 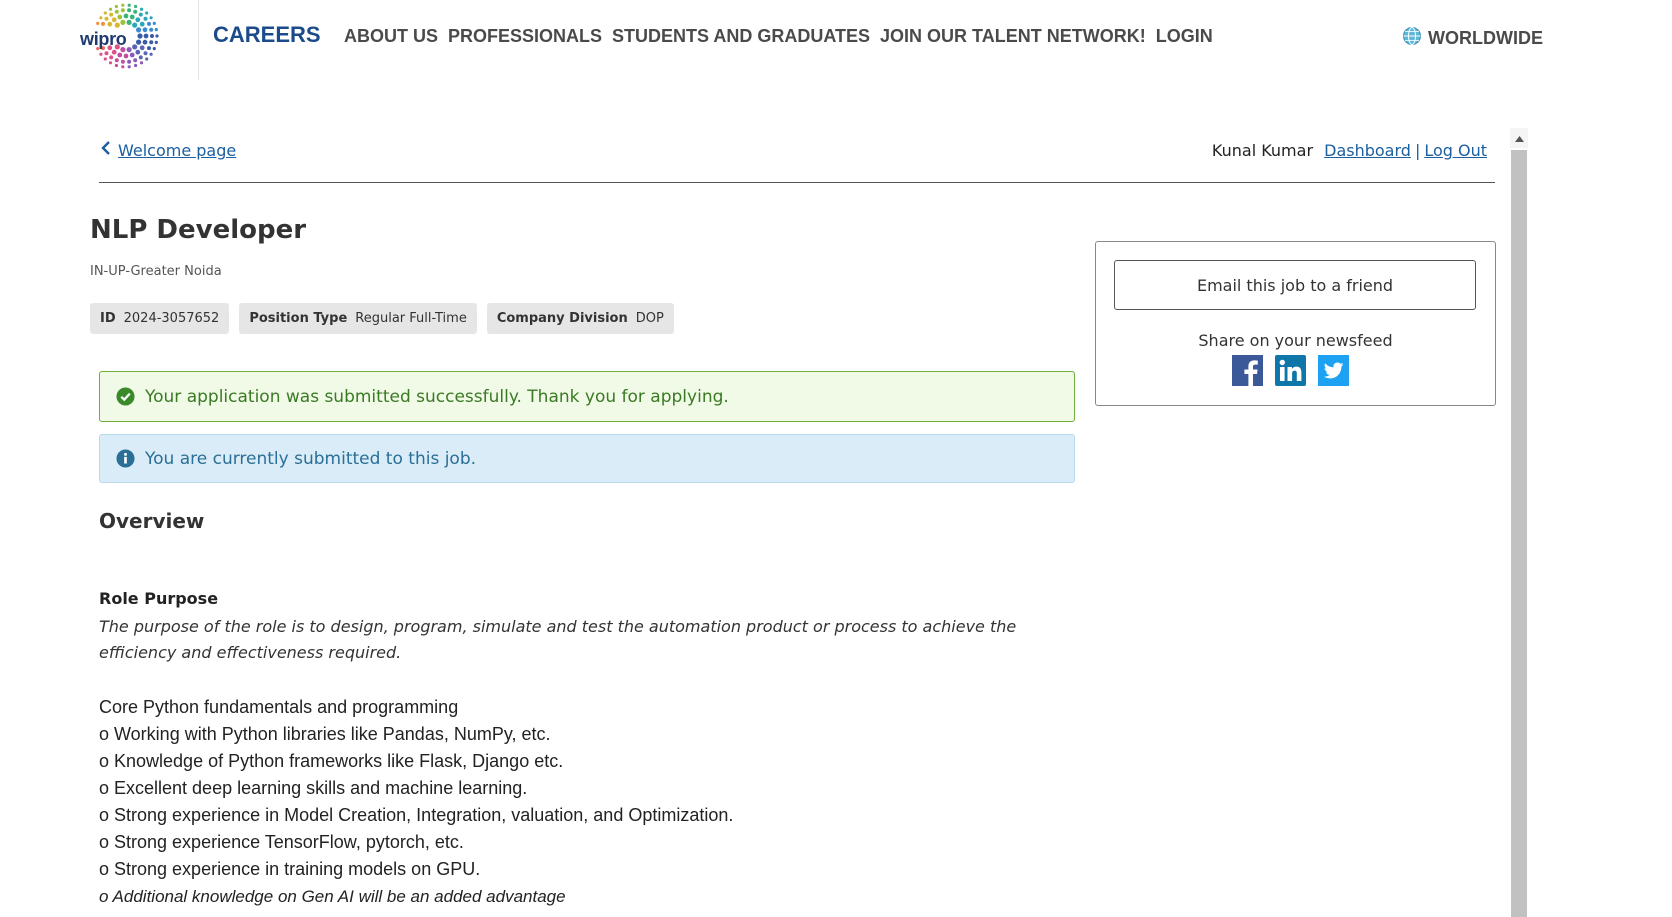 What do you see at coordinates (1333, 370) in the screenshot?
I see `twitter-icon` at bounding box center [1333, 370].